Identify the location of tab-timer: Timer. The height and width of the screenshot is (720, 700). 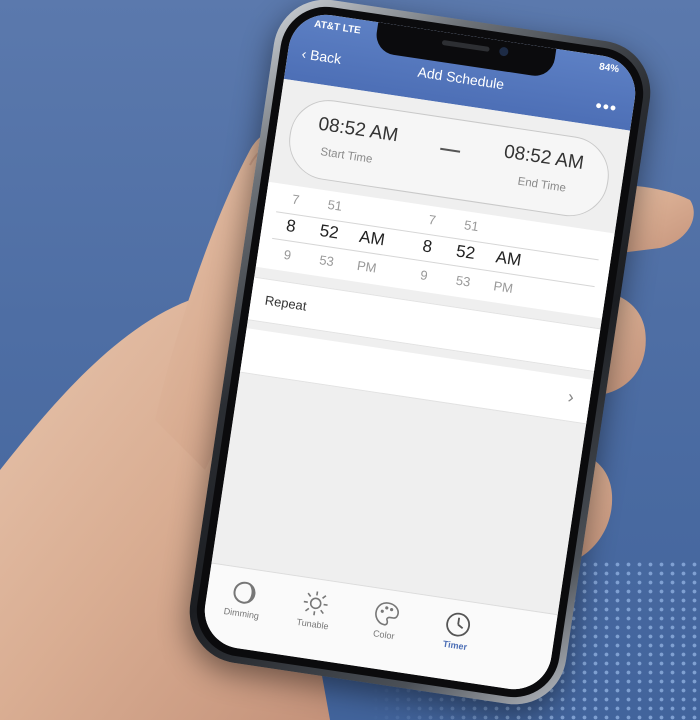
(457, 631).